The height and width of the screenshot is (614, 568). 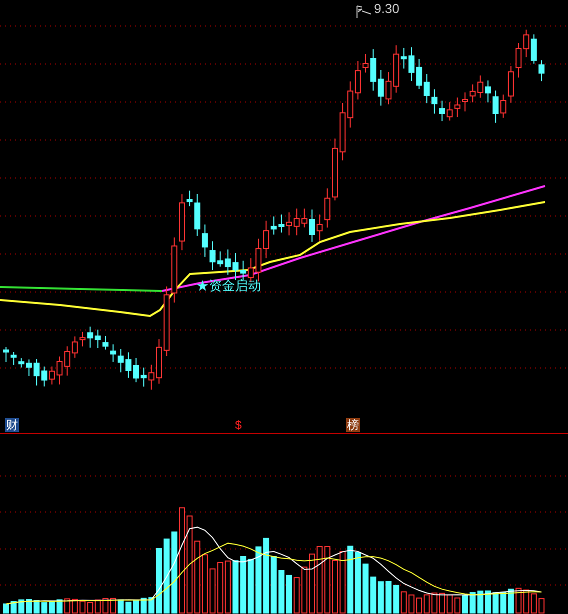 What do you see at coordinates (353, 425) in the screenshot?
I see `ranking-badge: 榜` at bounding box center [353, 425].